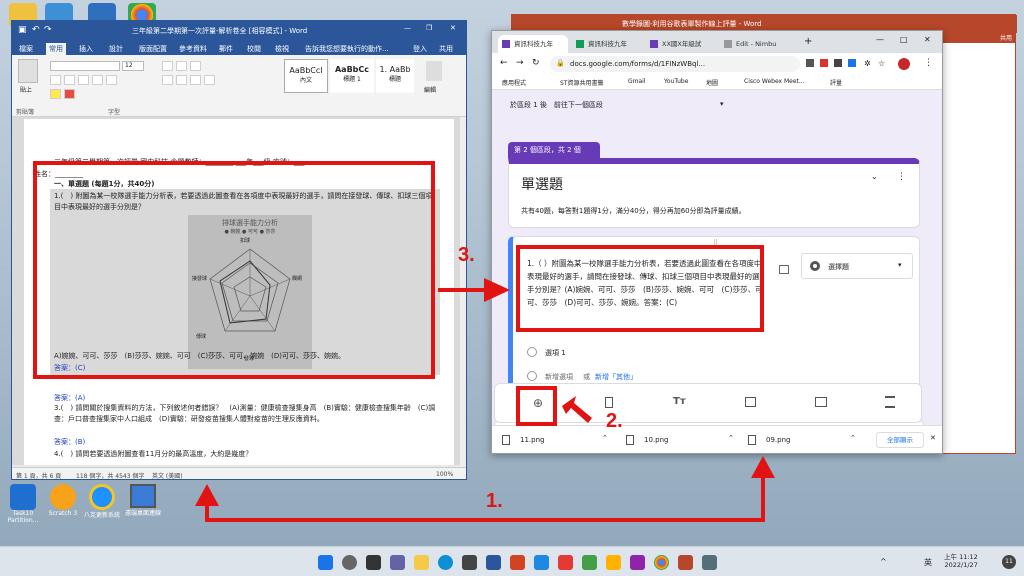 The image size is (1024, 576). I want to click on bookmark-apps: 應用程式, so click(514, 82).